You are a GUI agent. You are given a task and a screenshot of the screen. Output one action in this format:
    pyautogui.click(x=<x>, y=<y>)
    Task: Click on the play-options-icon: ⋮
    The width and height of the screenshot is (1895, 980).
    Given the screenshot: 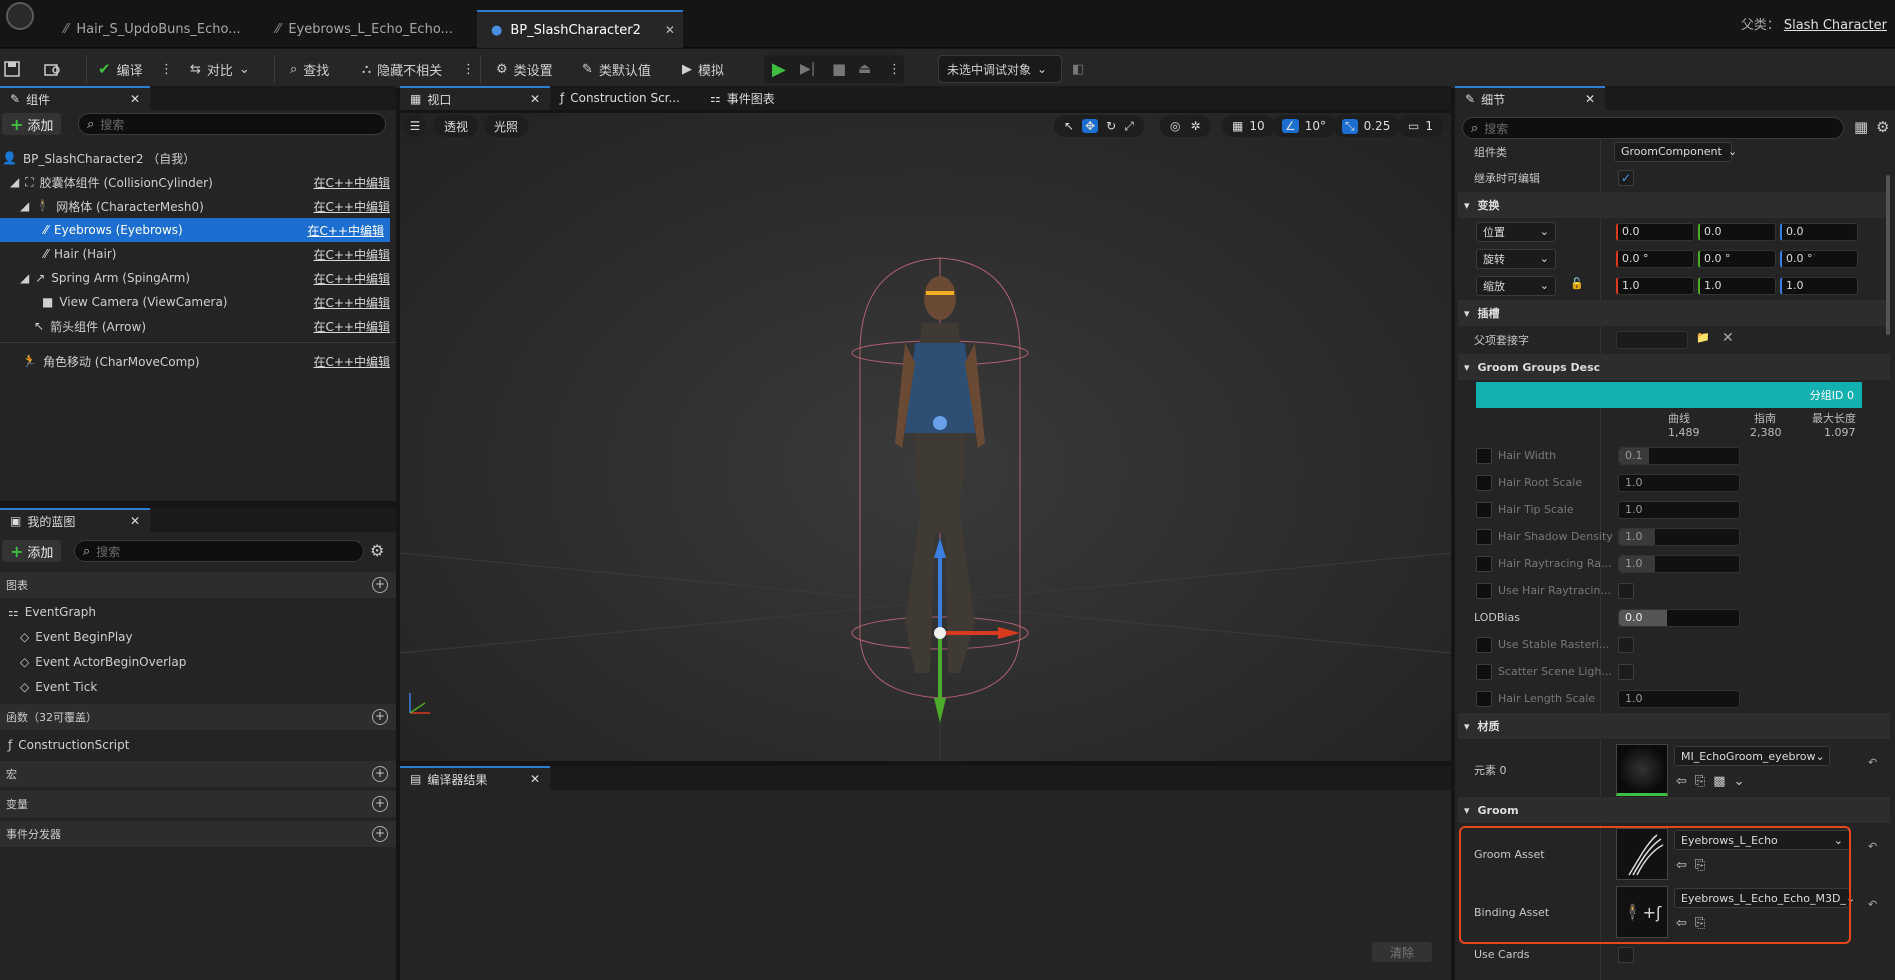 What is the action you would take?
    pyautogui.click(x=894, y=69)
    